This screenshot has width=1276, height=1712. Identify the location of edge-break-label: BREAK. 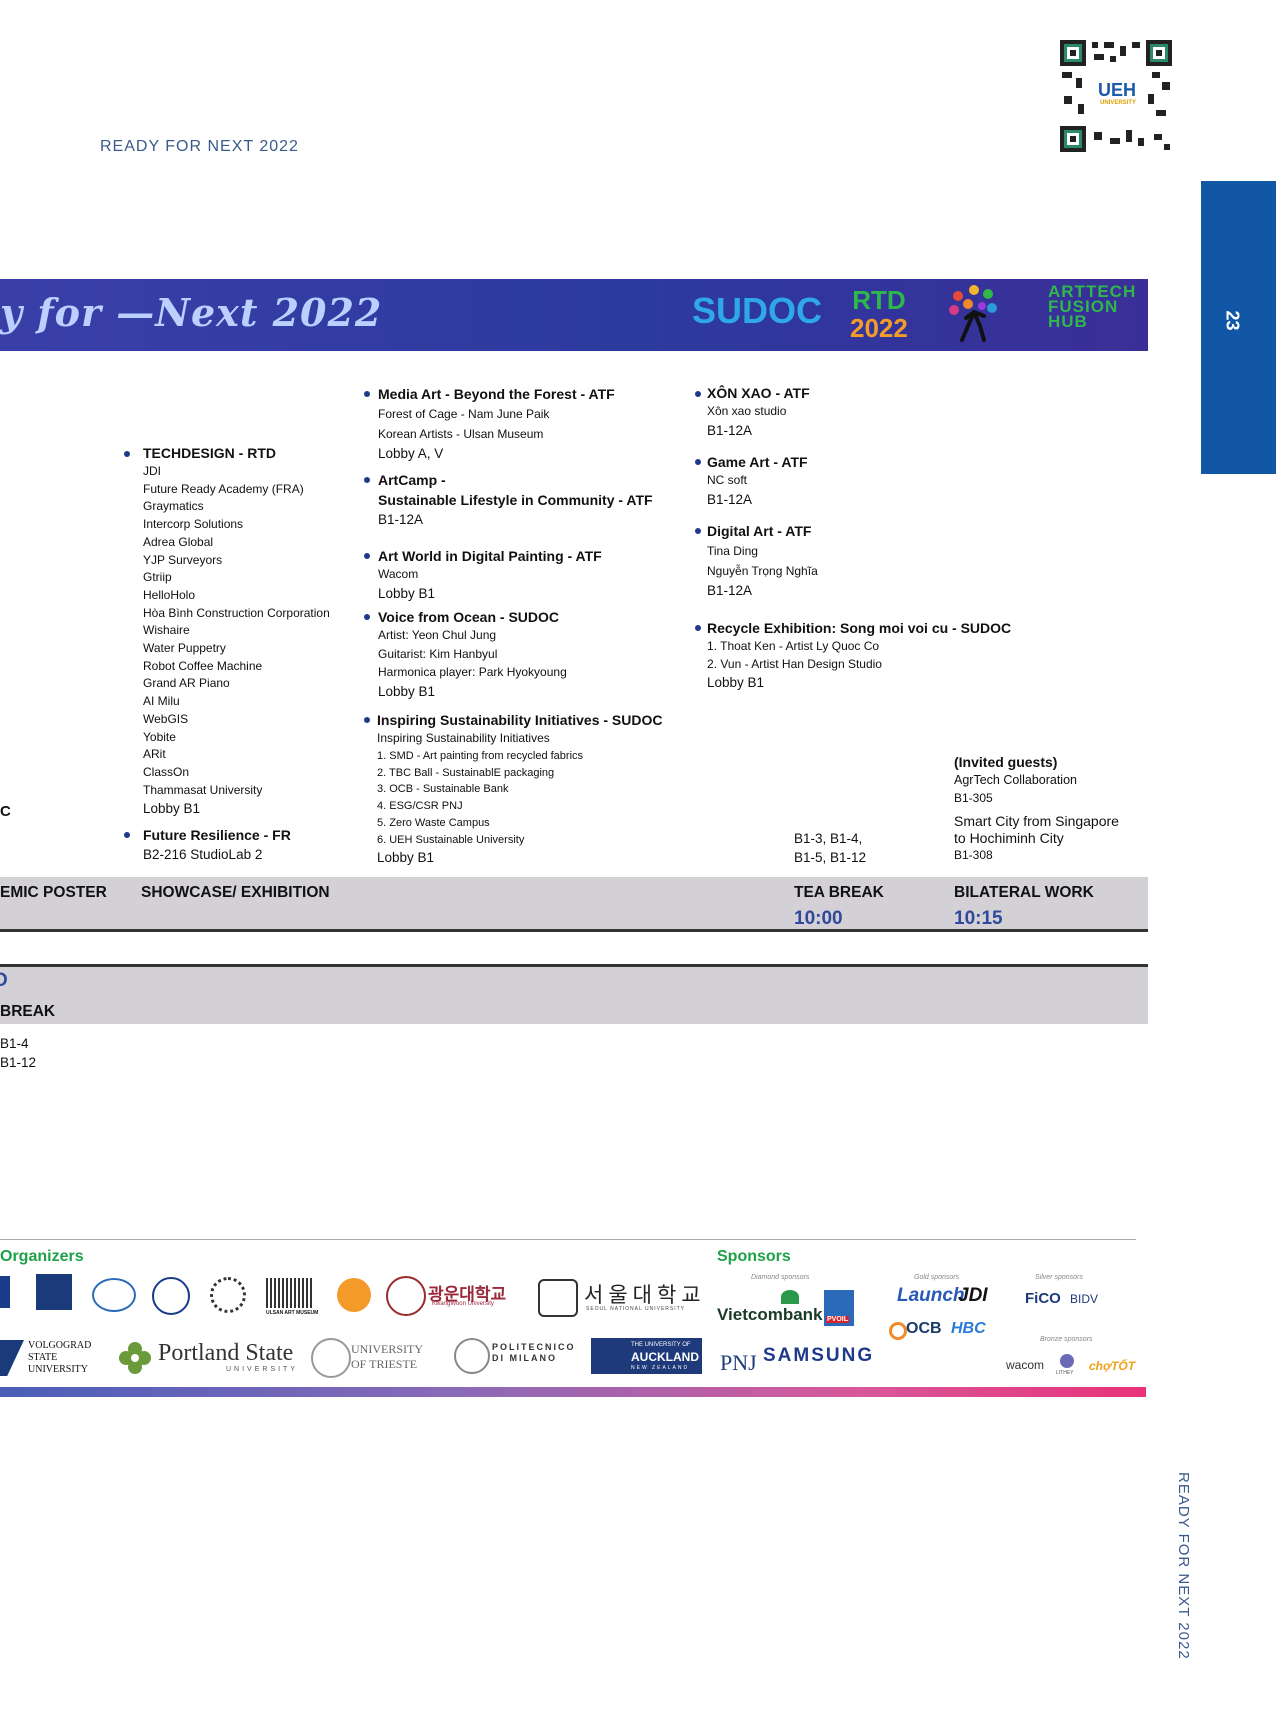
(28, 1011).